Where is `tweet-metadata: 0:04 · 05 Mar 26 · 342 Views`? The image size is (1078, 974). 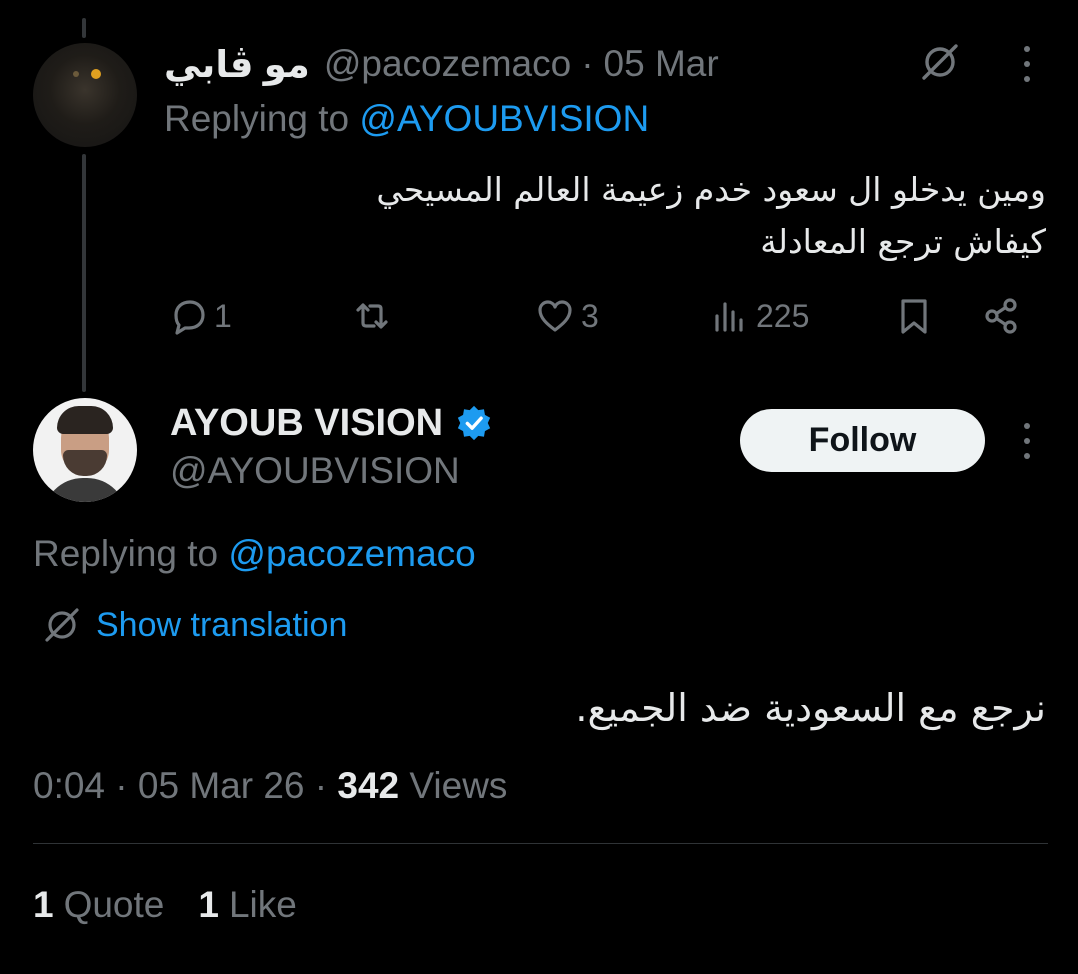
tweet-metadata: 0:04 · 05 Mar 26 · 342 Views is located at coordinates (270, 786).